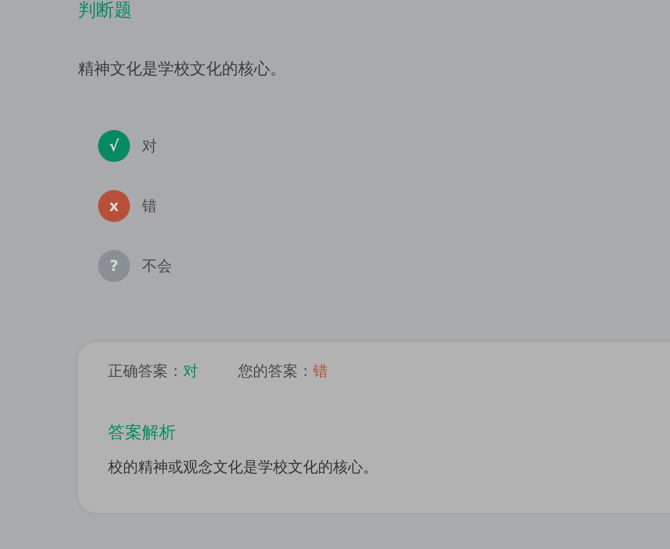 This screenshot has height=549, width=670. Describe the element at coordinates (157, 266) in the screenshot. I see `option-label: 不会` at that location.